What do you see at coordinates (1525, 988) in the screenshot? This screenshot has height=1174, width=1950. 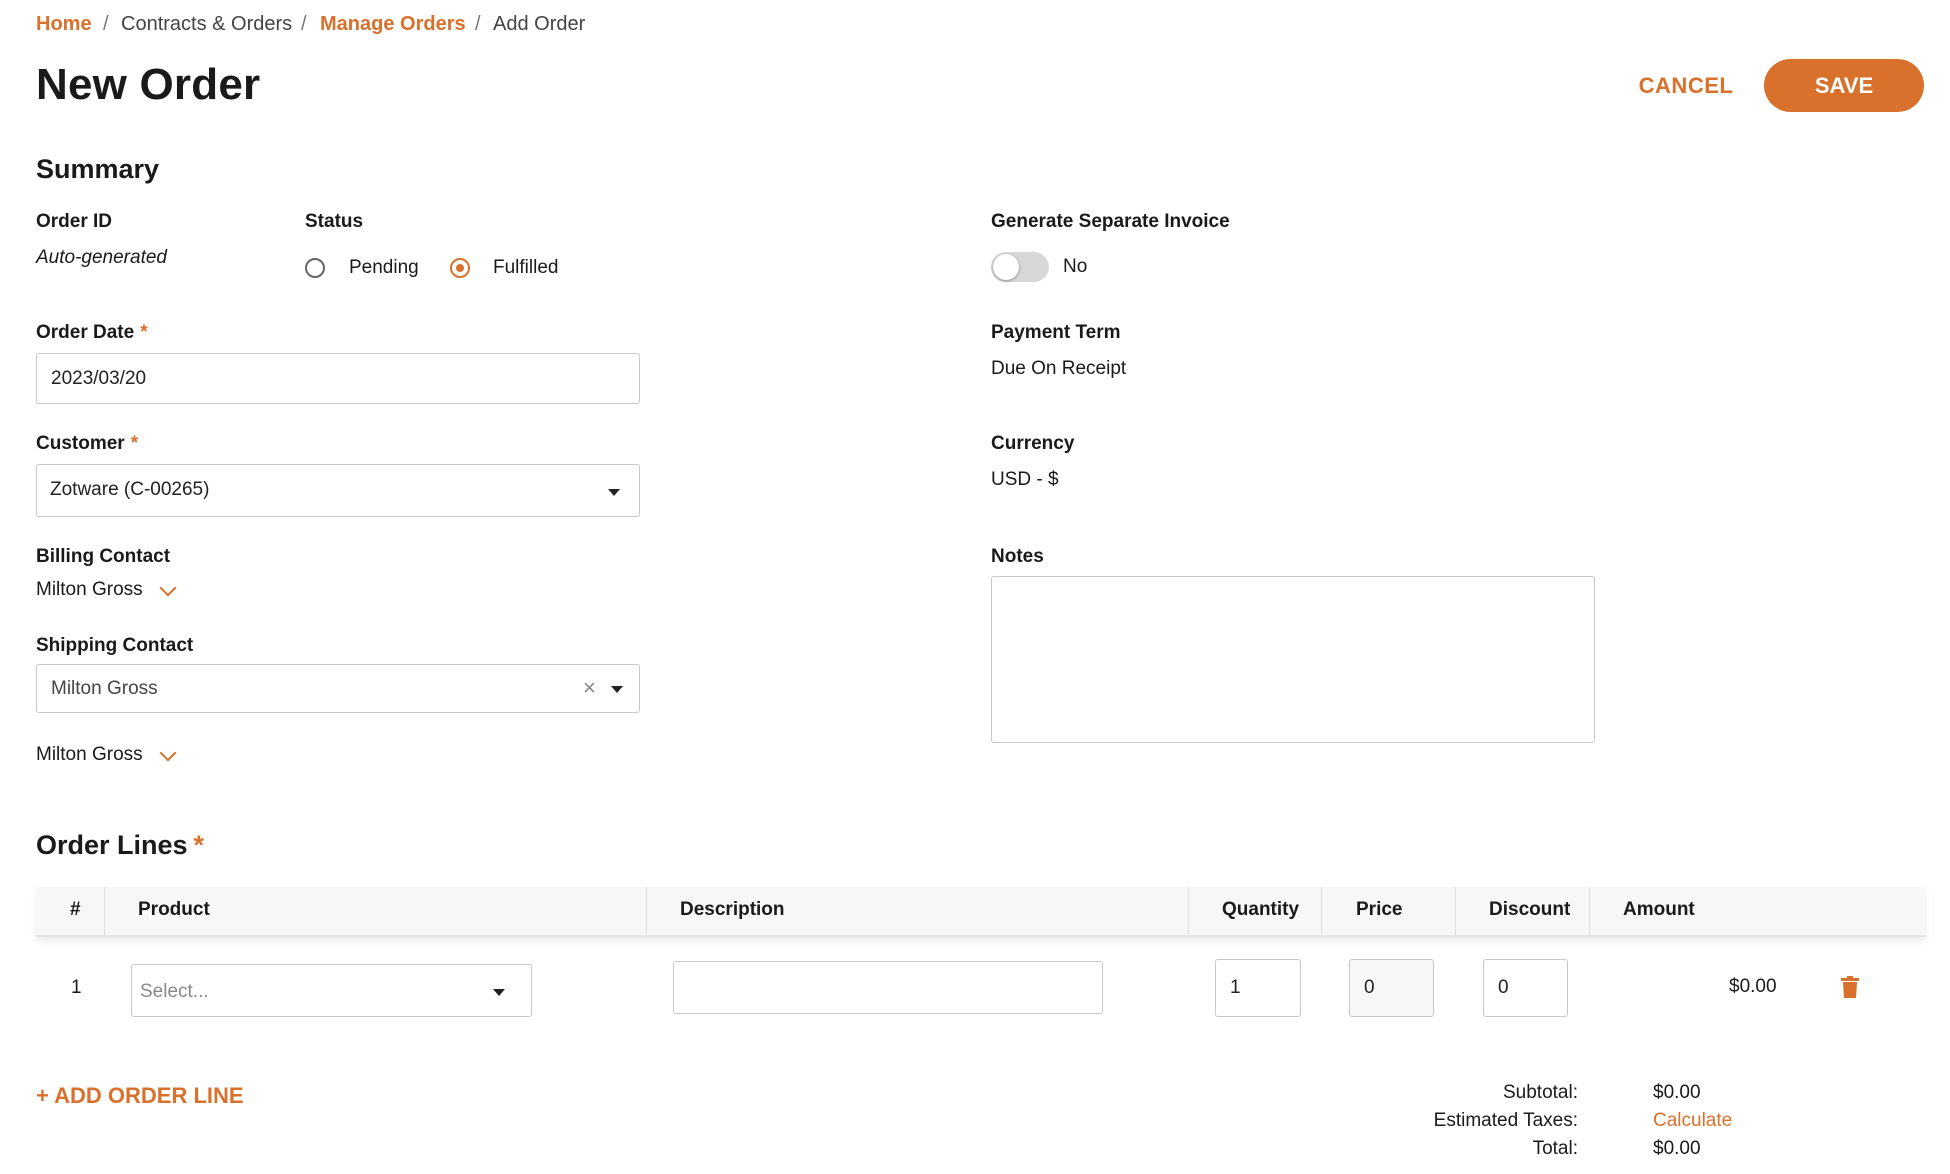 I see `discount-input` at bounding box center [1525, 988].